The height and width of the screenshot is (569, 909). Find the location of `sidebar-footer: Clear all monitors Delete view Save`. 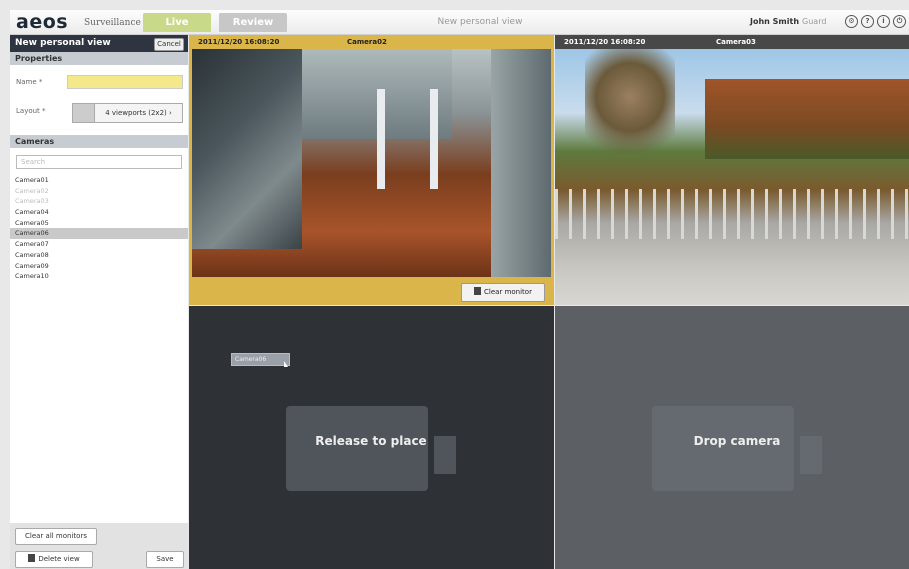

sidebar-footer: Clear all monitors Delete view Save is located at coordinates (99, 546).